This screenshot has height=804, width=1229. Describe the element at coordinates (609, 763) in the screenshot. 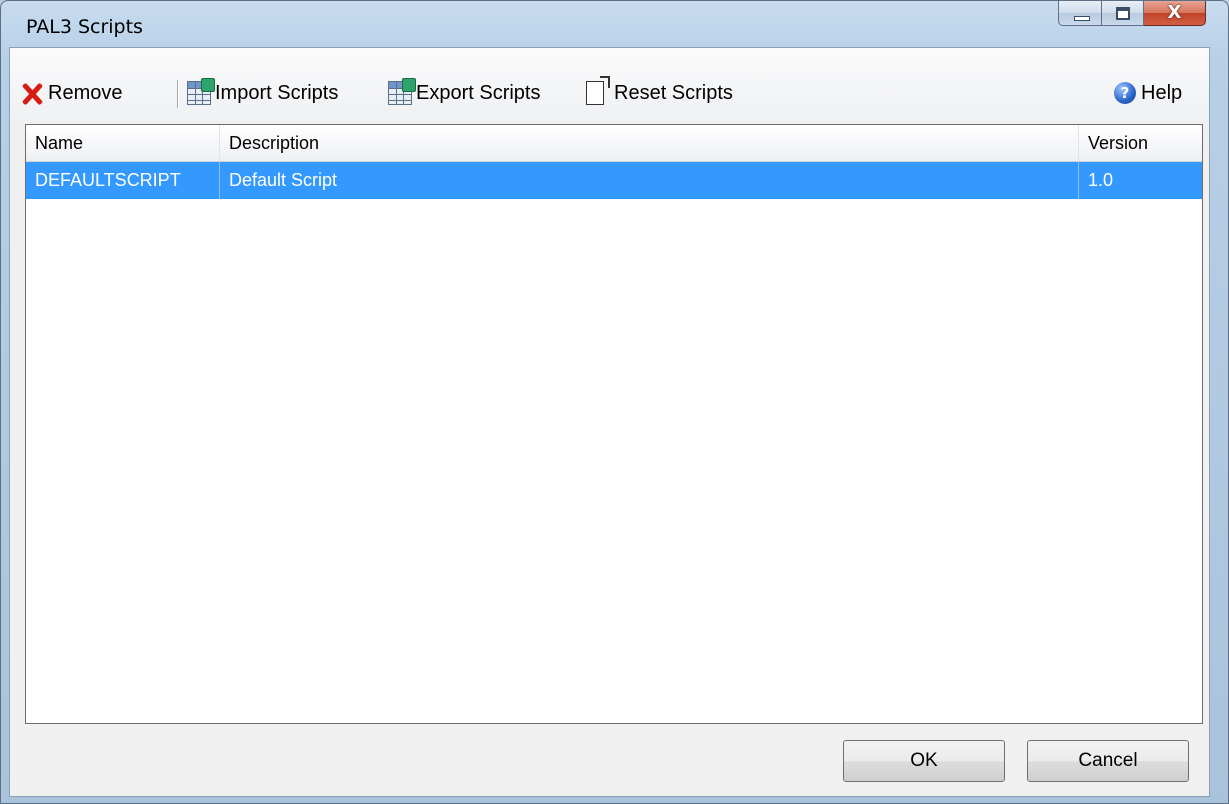

I see `button-bar: OK Cancel` at that location.